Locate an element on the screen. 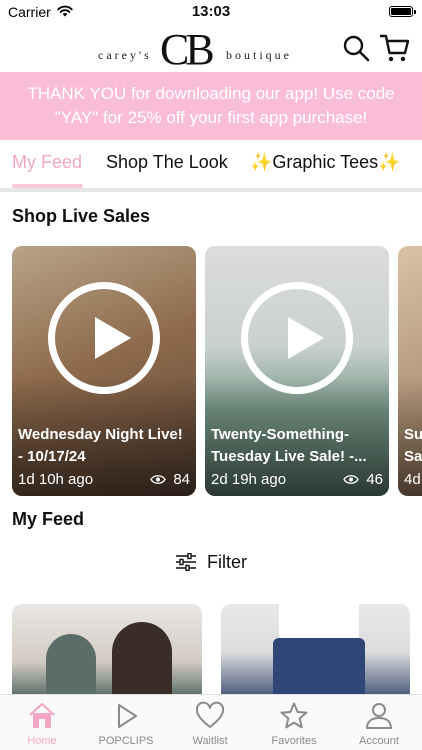  home-icon is located at coordinates (42, 715).